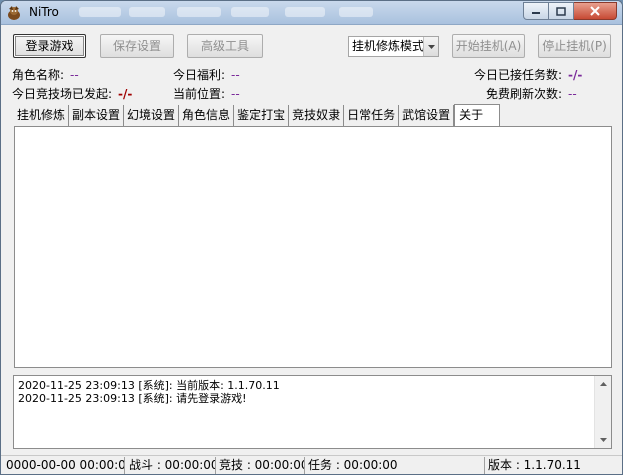  I want to click on welfare-value: --, so click(235, 75).